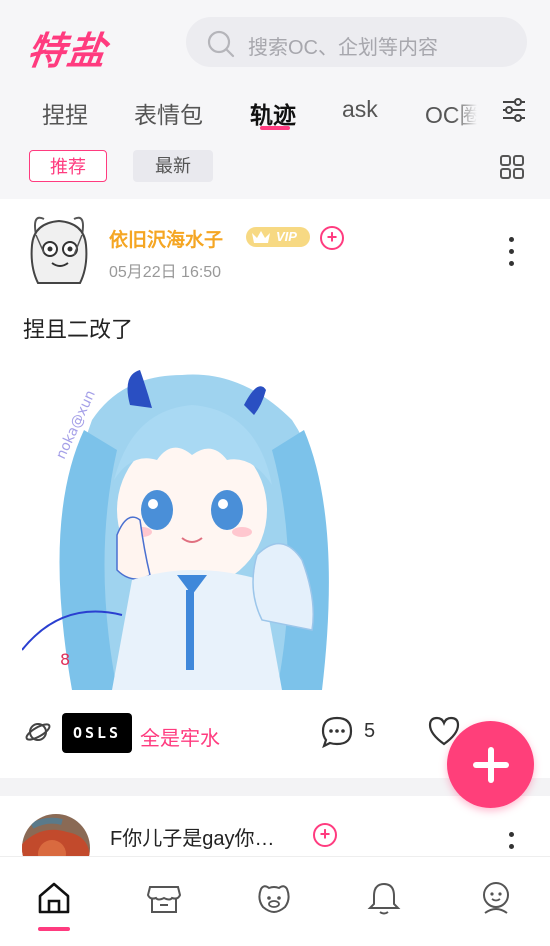 This screenshot has height=946, width=550. I want to click on tab-oc-circle: OC圈, so click(451, 113).